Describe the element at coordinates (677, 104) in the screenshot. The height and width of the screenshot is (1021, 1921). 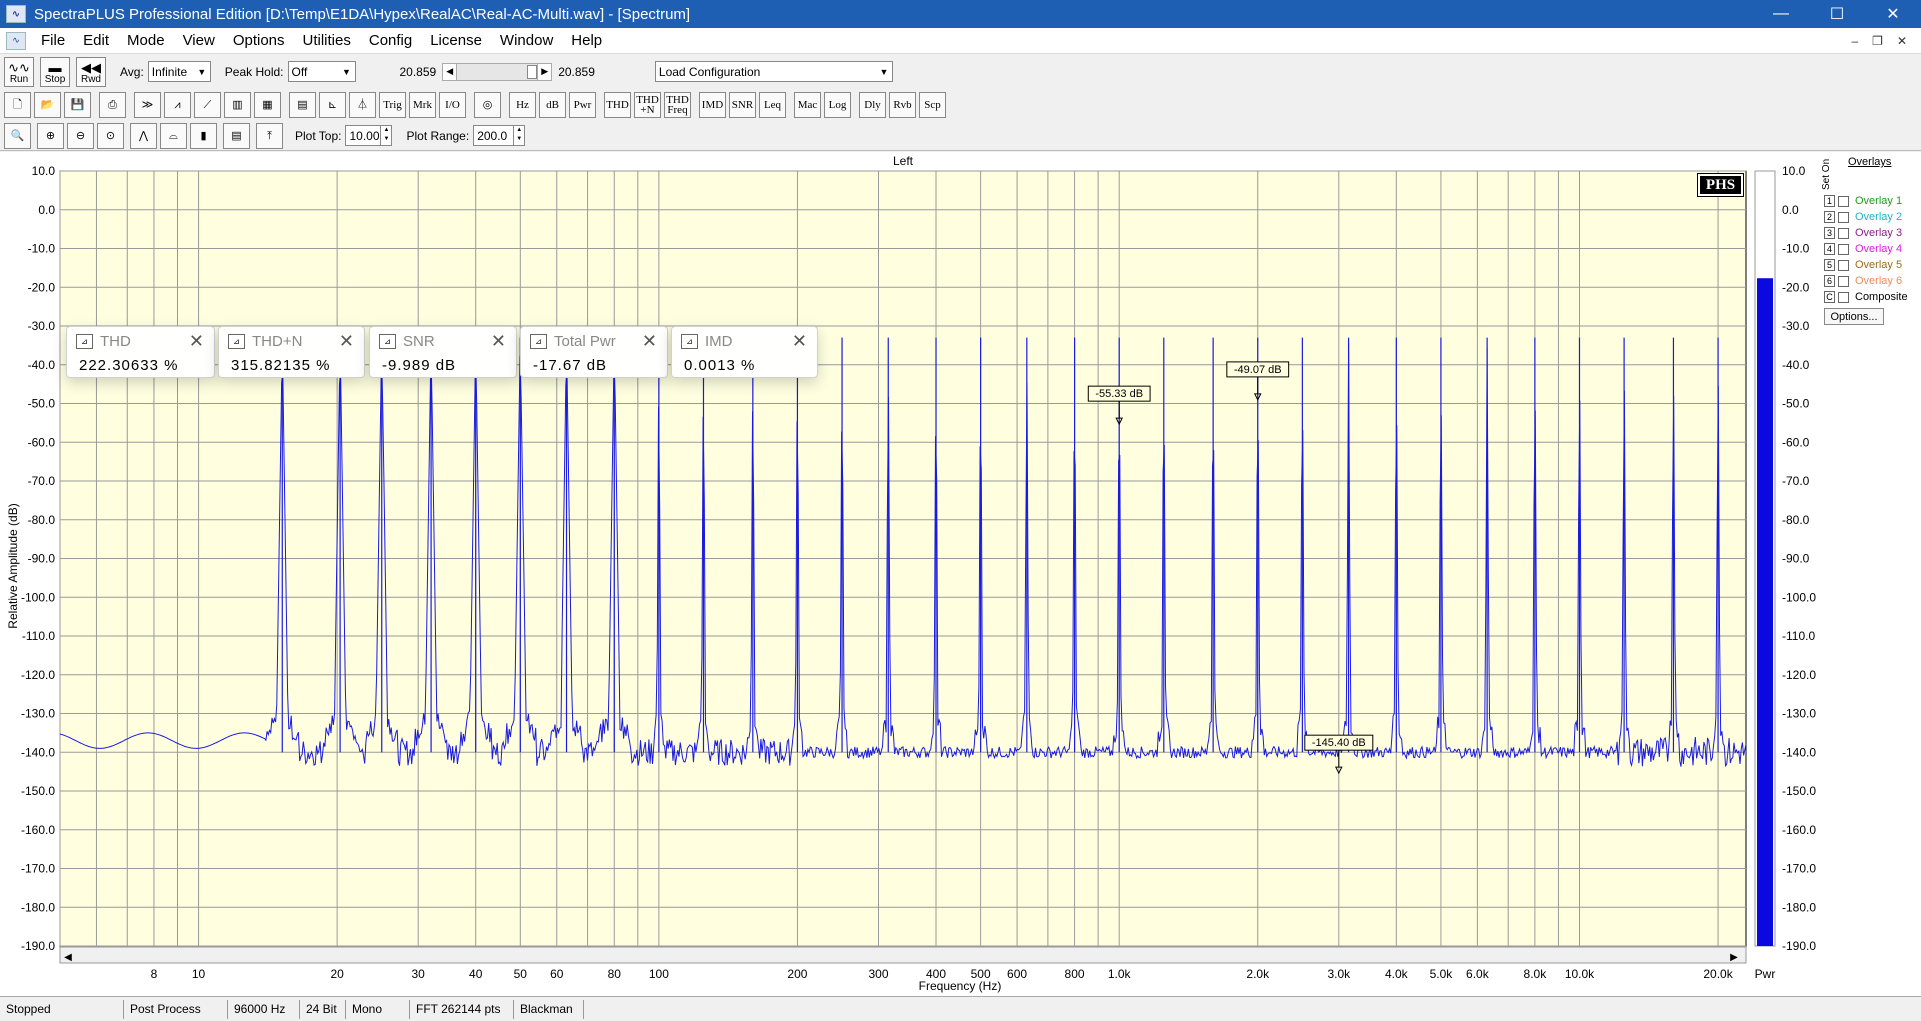
I see `thd-freq-button: THD Freq` at that location.